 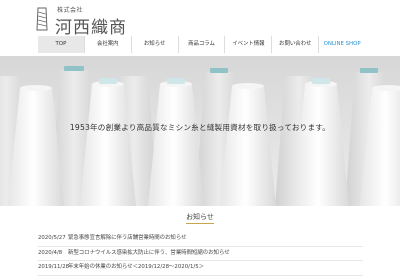 What do you see at coordinates (107, 44) in the screenshot?
I see `nav-item-company: 会社案内` at bounding box center [107, 44].